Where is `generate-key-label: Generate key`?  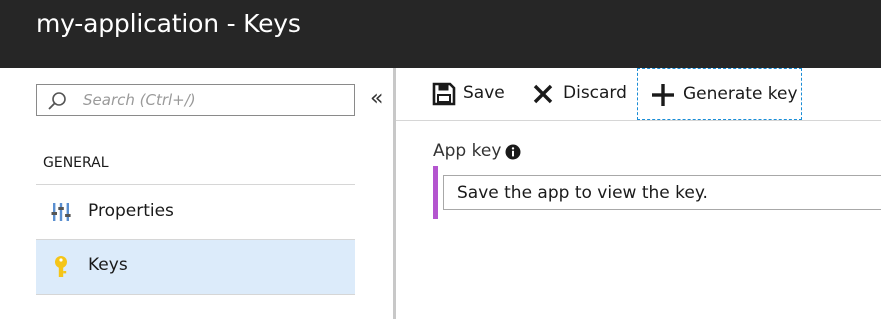 generate-key-label: Generate key is located at coordinates (740, 94).